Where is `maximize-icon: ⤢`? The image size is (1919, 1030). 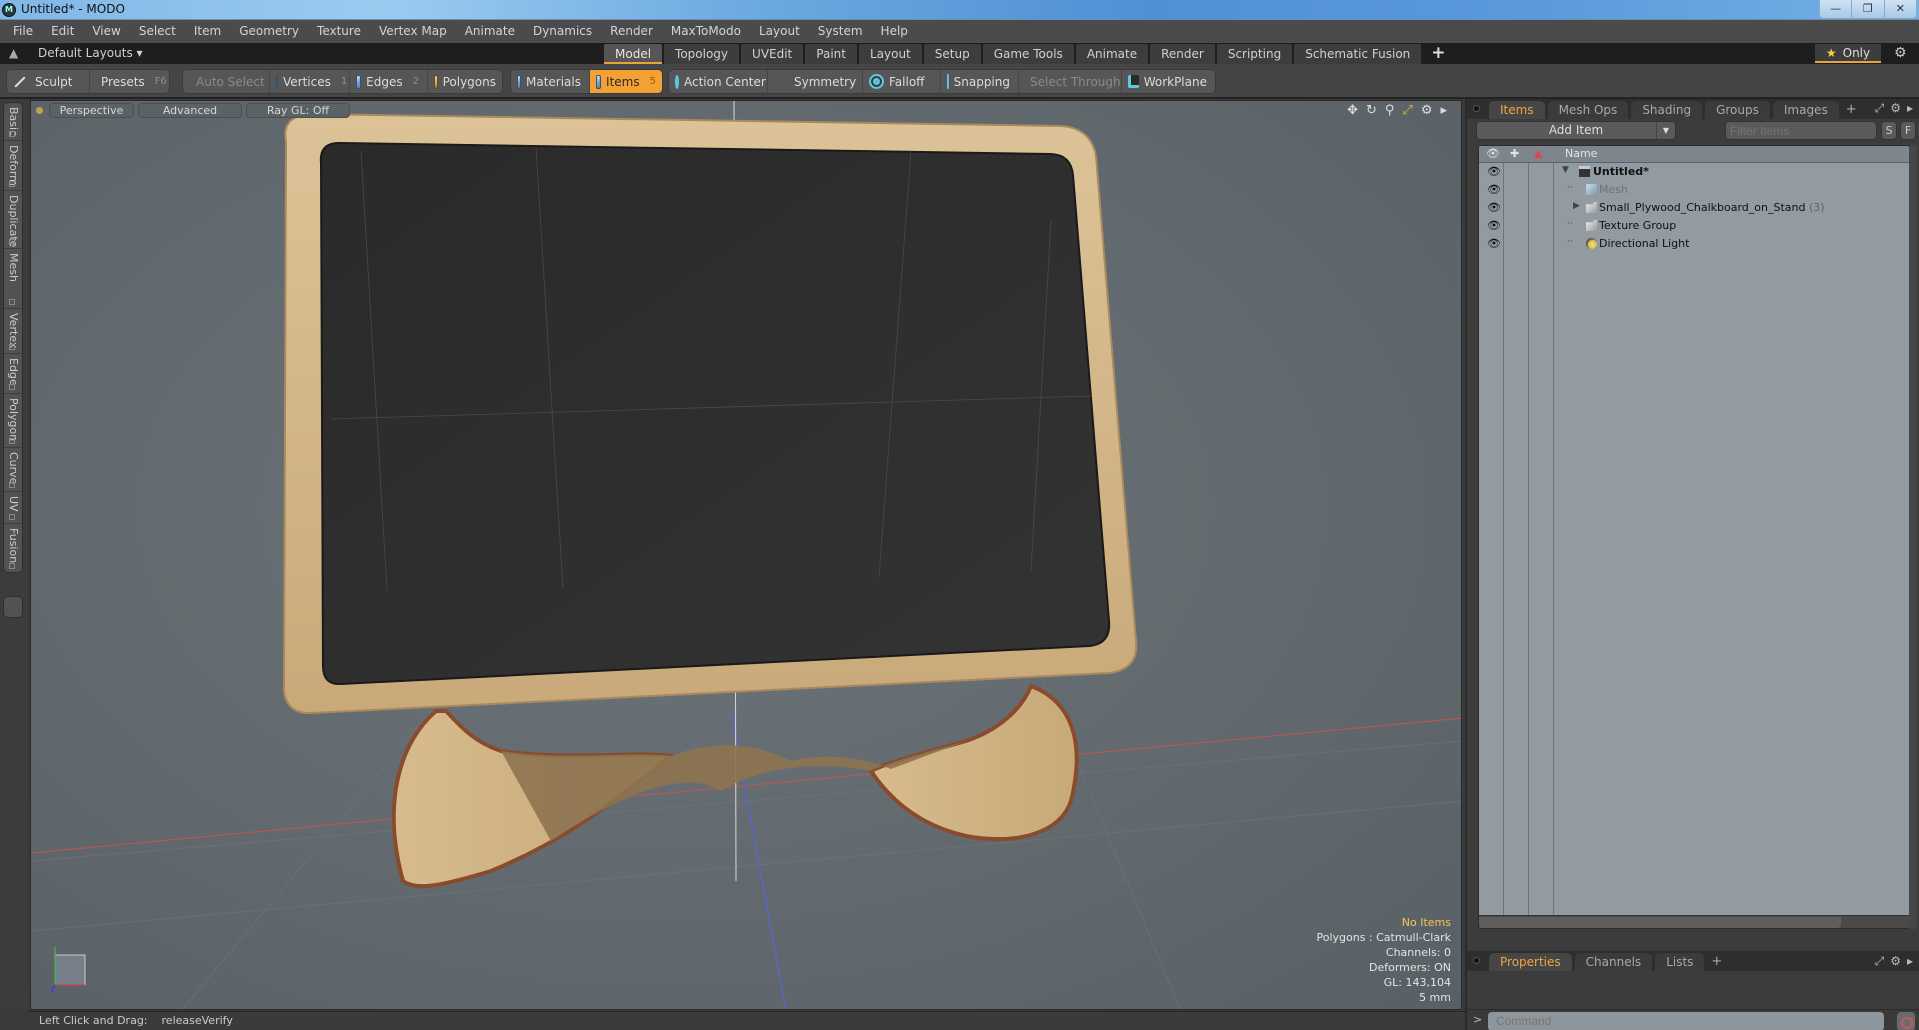
maximize-icon: ⤢ is located at coordinates (1407, 110).